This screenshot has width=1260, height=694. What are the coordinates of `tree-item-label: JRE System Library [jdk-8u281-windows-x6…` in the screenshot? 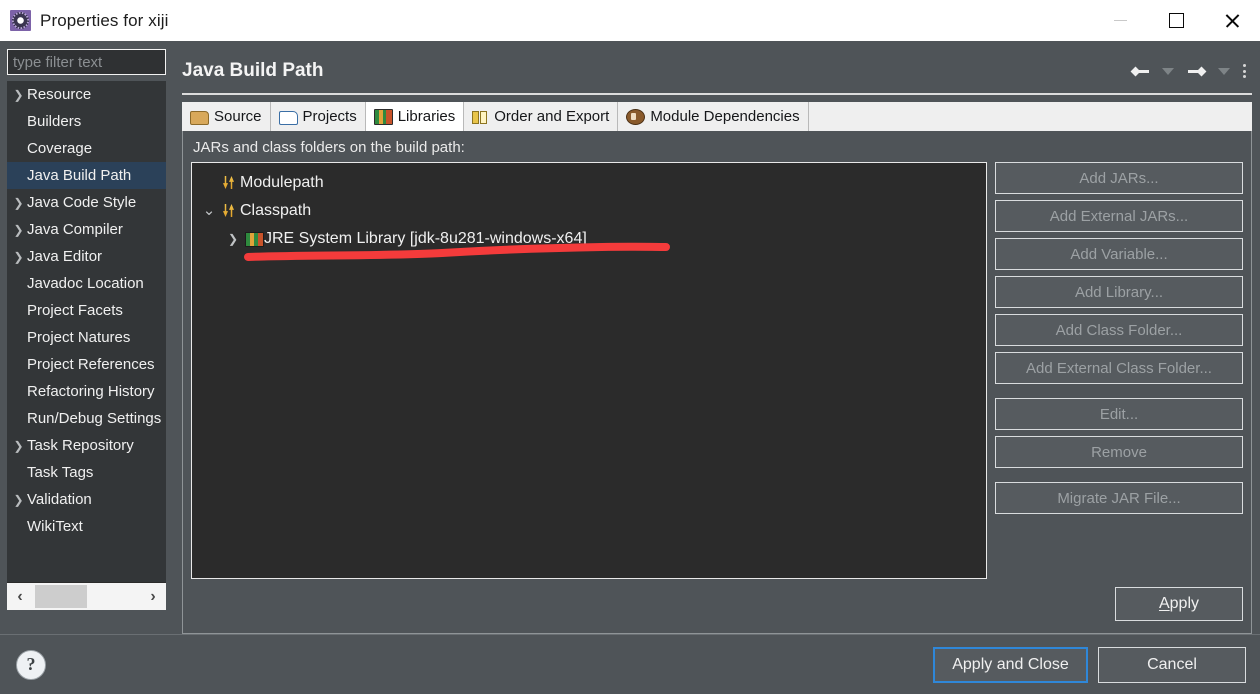 It's located at (425, 238).